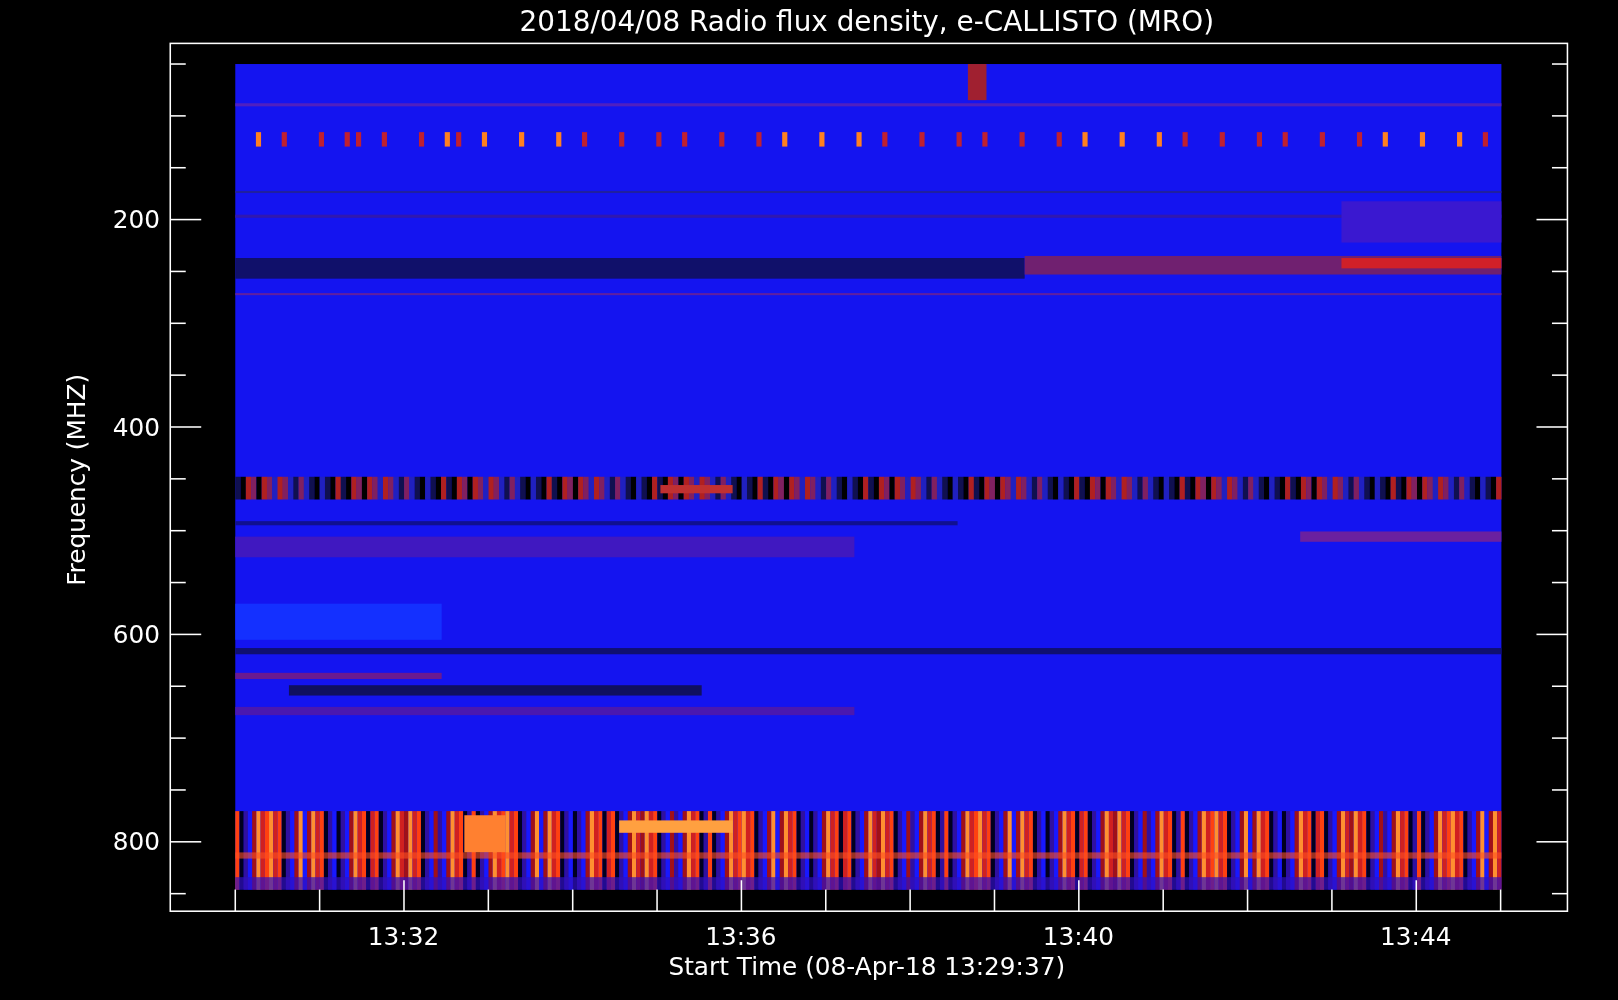 The height and width of the screenshot is (1000, 1618). Describe the element at coordinates (1078, 937) in the screenshot. I see `x-tick-label: 13:40` at that location.